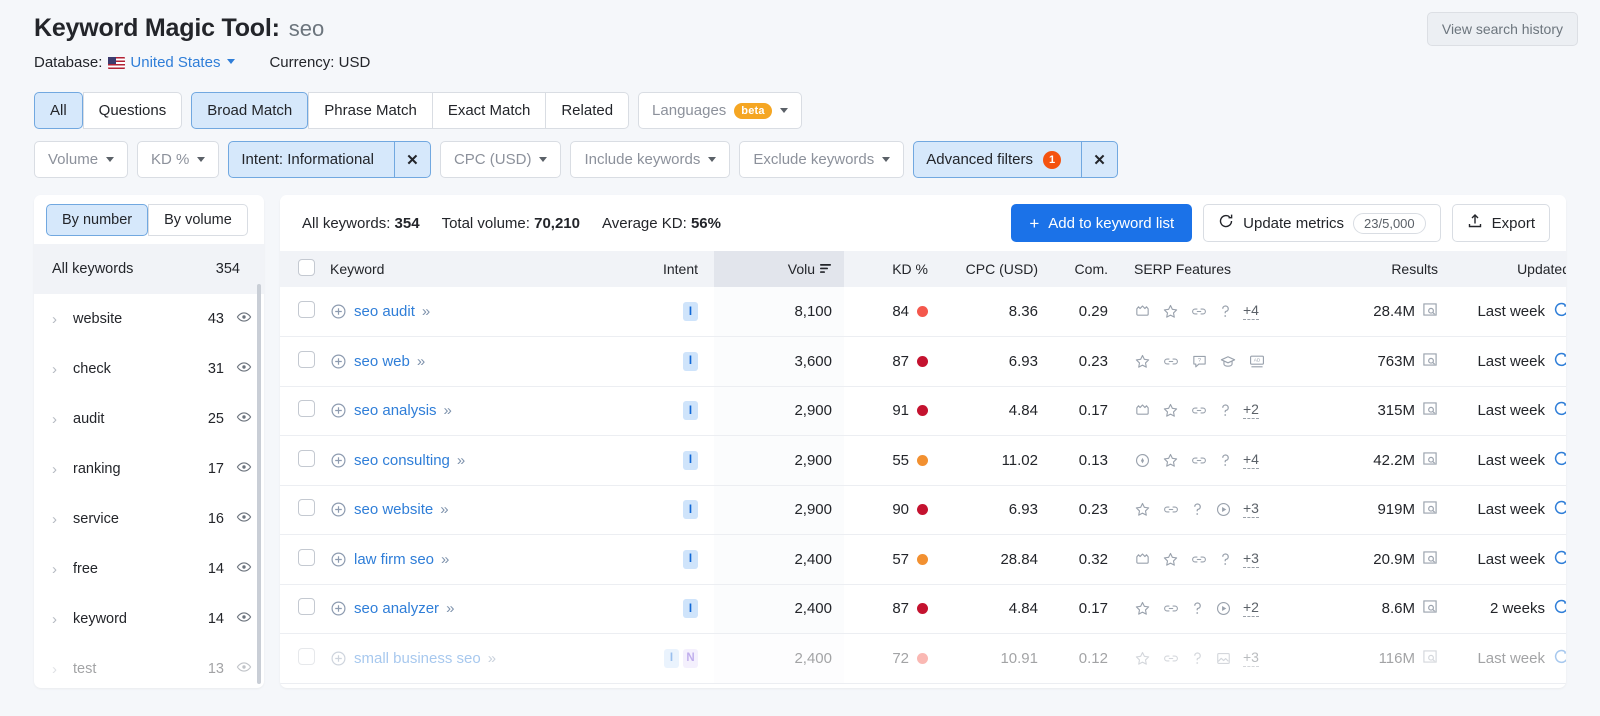 Image resolution: width=1600 pixels, height=716 pixels. I want to click on advanced-filters-applied: Advanced filters 1 ✕, so click(1015, 159).